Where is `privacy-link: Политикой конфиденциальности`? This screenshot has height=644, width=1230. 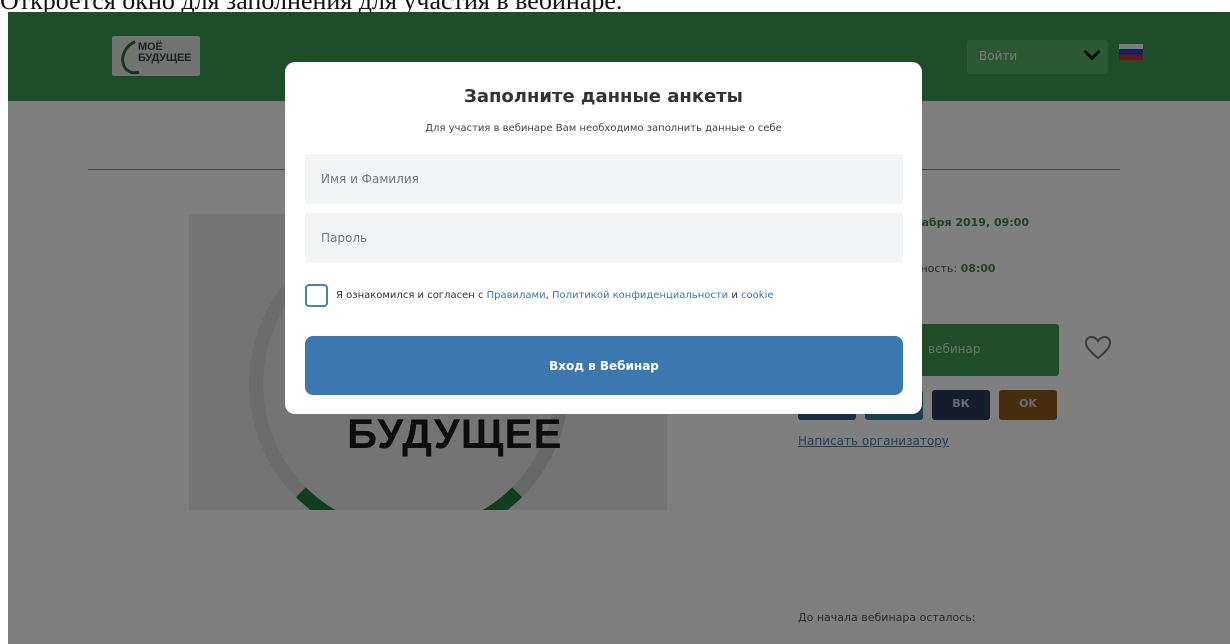 privacy-link: Политикой конфиденциальности is located at coordinates (640, 295).